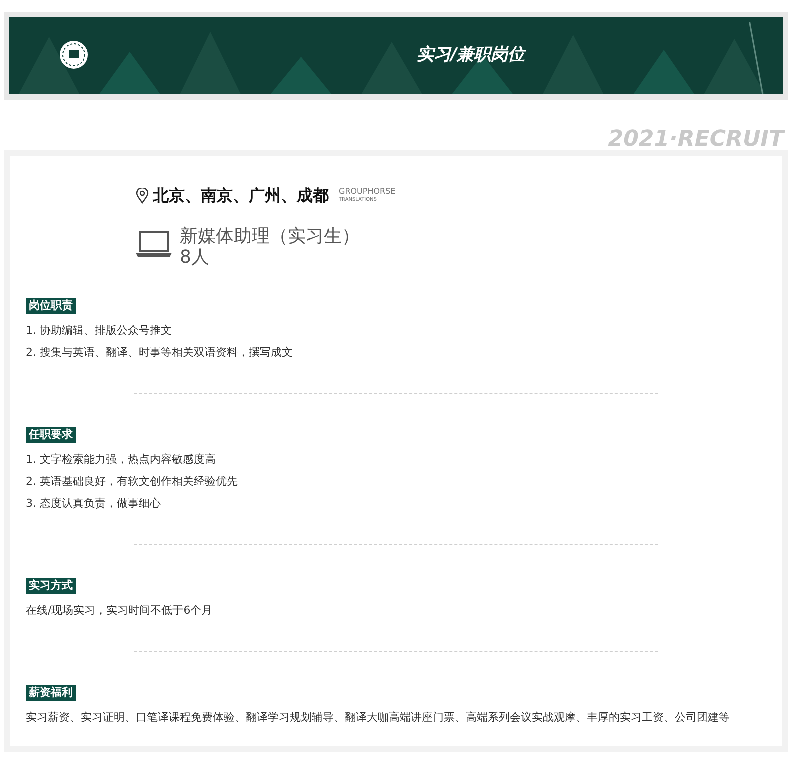  Describe the element at coordinates (154, 244) in the screenshot. I see `laptop-icon` at that location.